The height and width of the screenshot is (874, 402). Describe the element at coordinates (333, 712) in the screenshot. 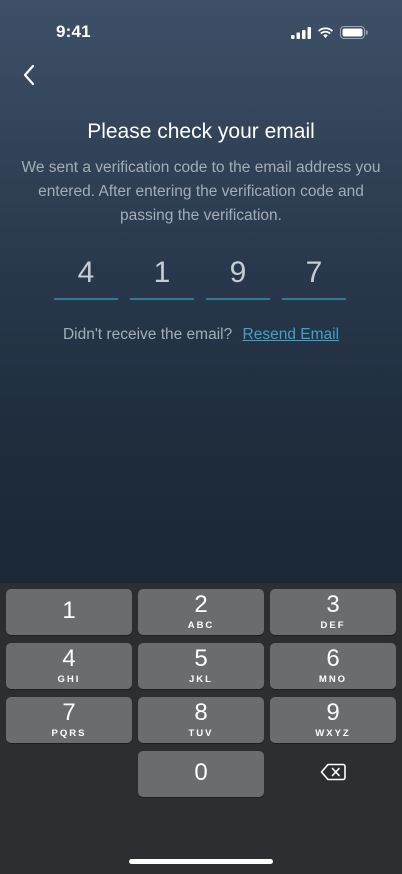

I see `key-number: 9` at that location.